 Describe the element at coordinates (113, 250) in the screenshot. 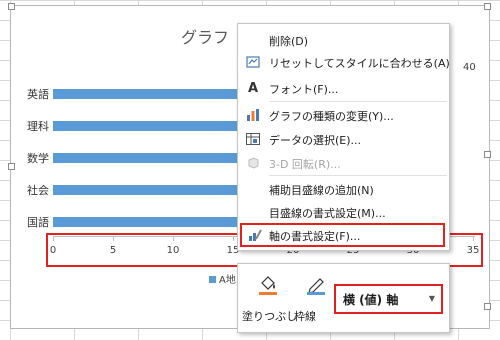

I see `axis-tick-label: 5` at that location.